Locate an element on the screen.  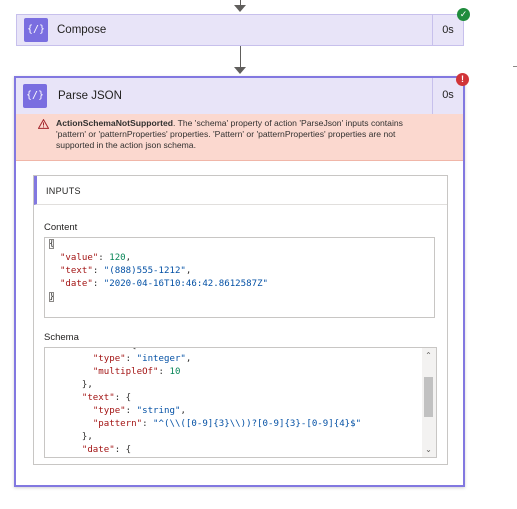
compose-title: Compose is located at coordinates (82, 30).